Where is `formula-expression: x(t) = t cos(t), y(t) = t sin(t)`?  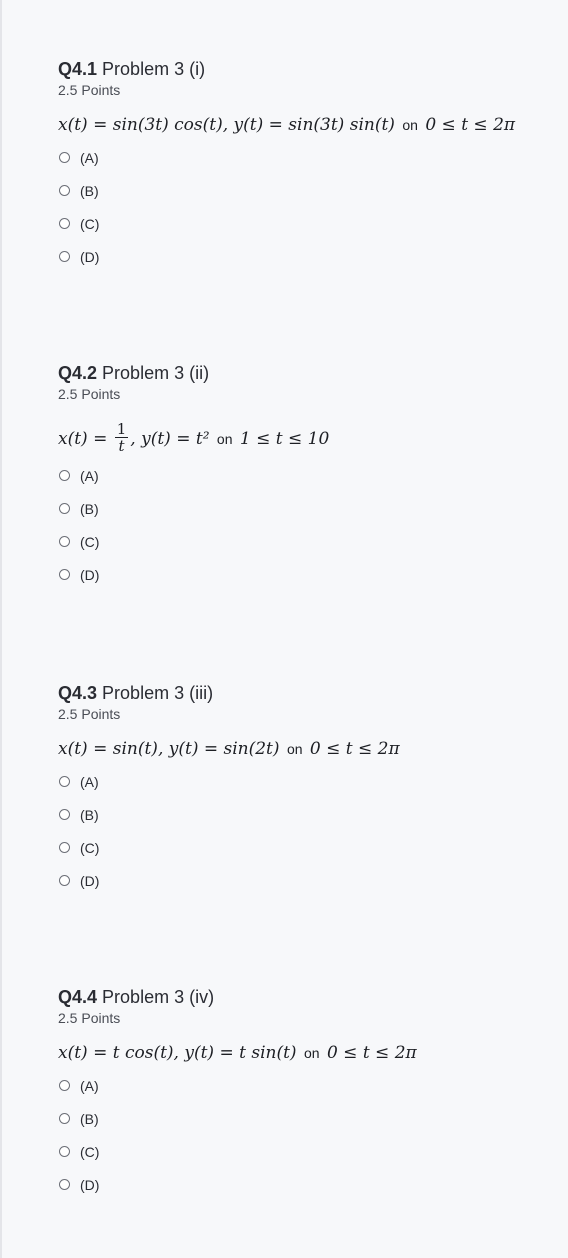 formula-expression: x(t) = t cos(t), y(t) = t sin(t) is located at coordinates (177, 1053).